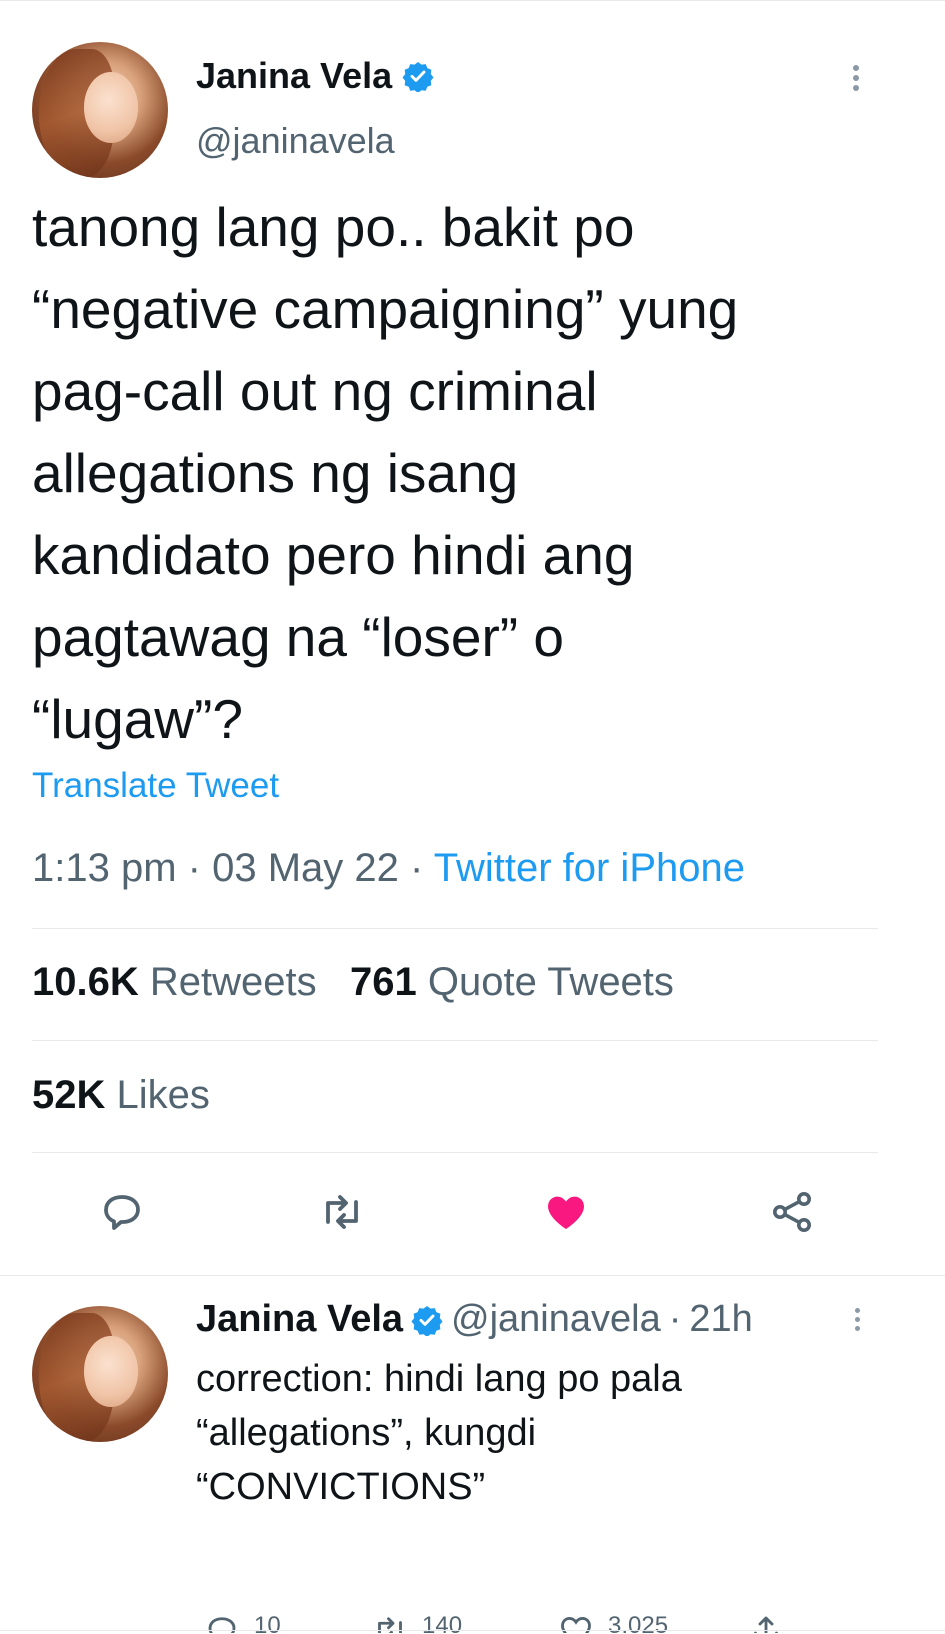  Describe the element at coordinates (295, 141) in the screenshot. I see `author-handle: @janinavela` at that location.